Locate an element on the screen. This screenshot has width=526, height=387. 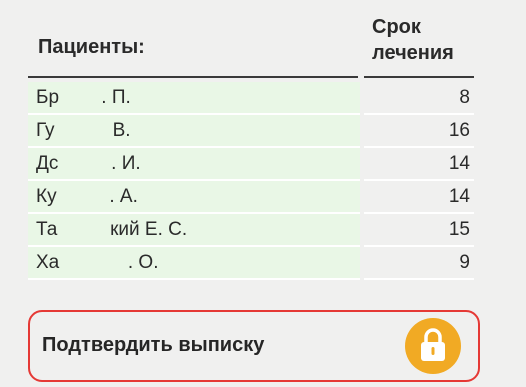
patient-name-cell: Гу В. is located at coordinates (194, 131).